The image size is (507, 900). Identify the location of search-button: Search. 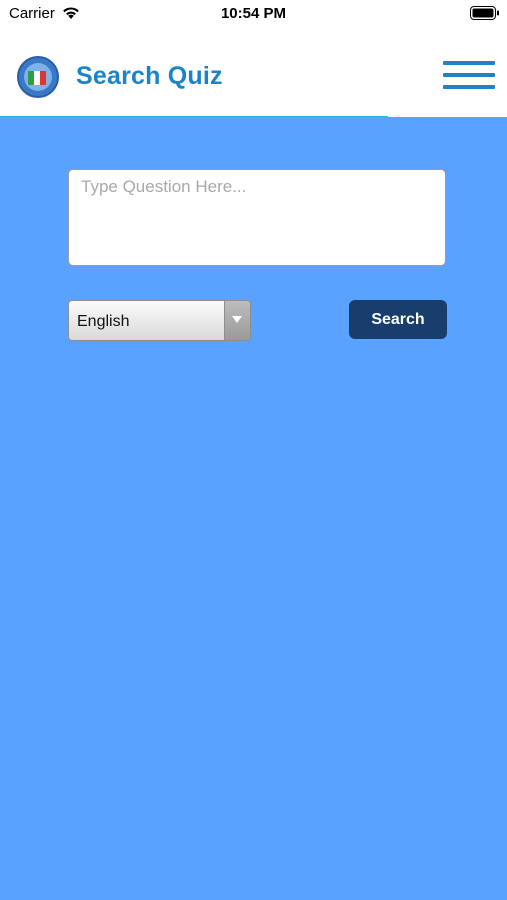
(398, 319).